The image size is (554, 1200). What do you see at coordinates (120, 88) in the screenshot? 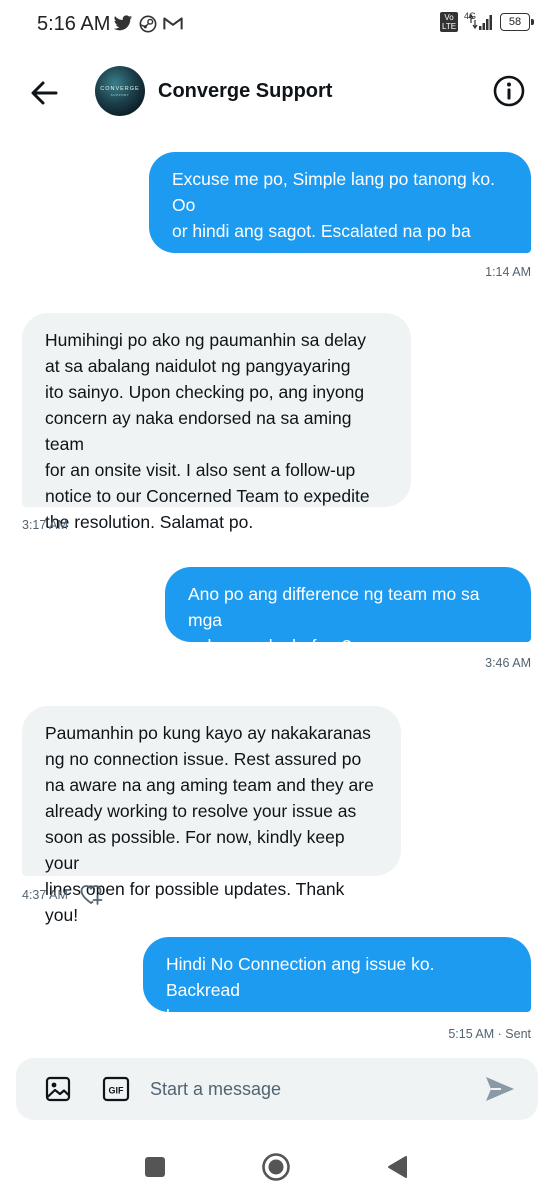
I see `avatar-brand-text: CONVERGE` at bounding box center [120, 88].